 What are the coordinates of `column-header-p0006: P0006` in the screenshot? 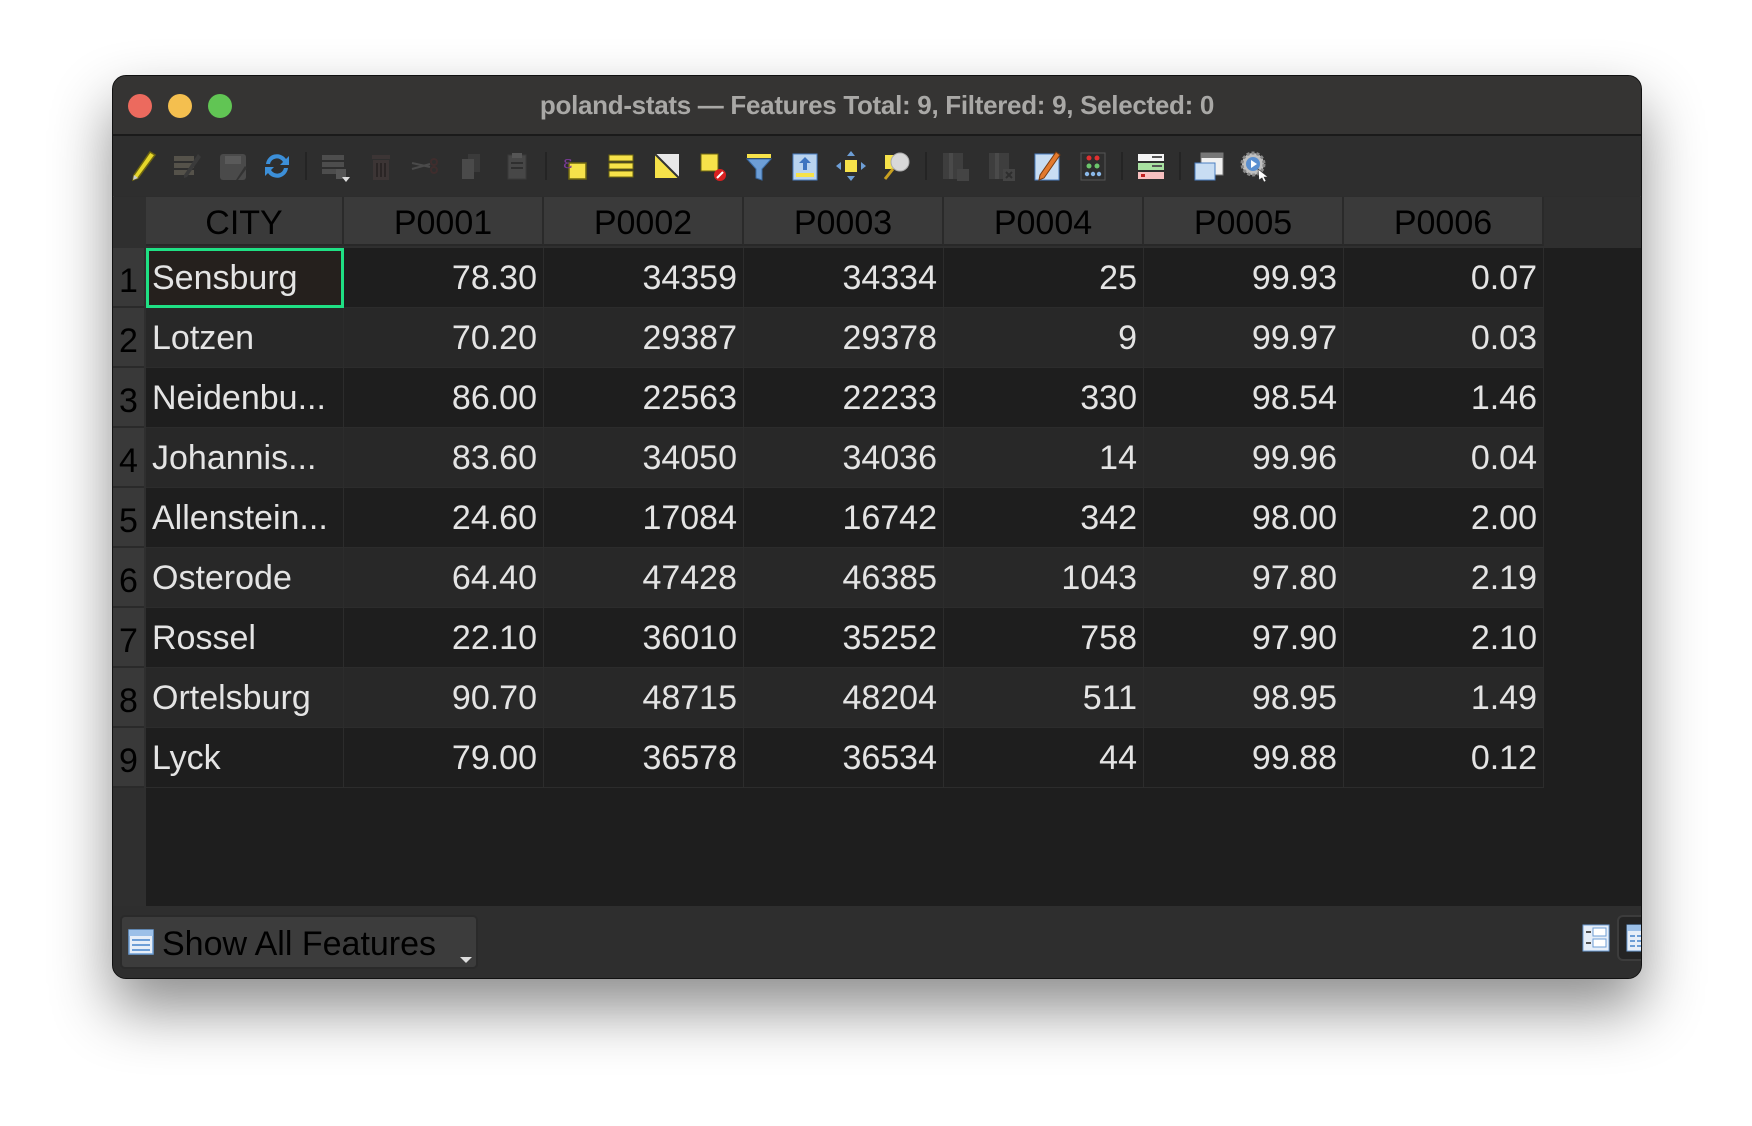 It's located at (1444, 221).